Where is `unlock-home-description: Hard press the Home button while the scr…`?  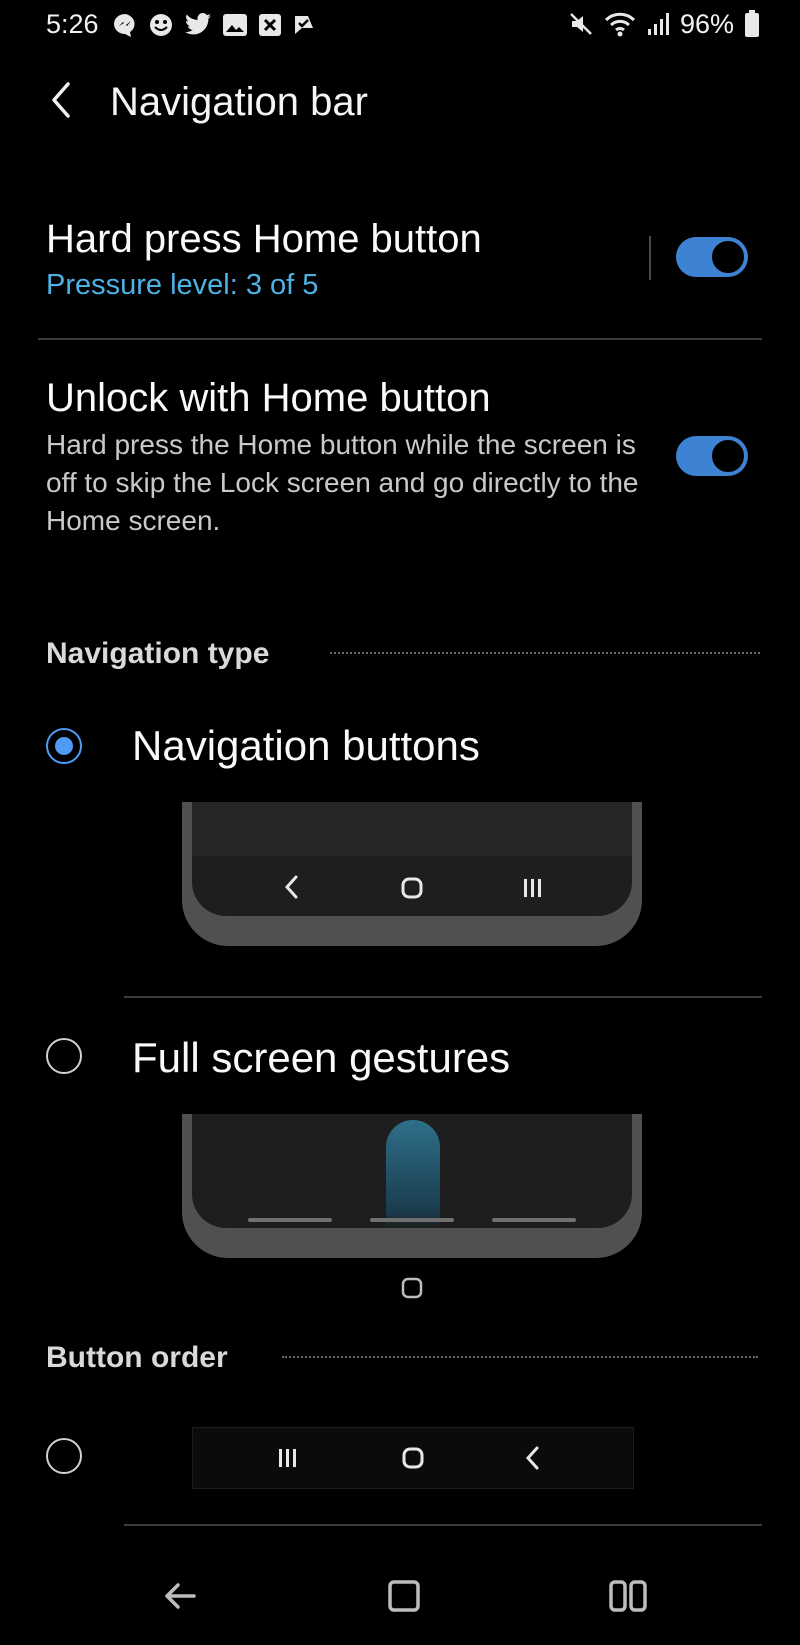
unlock-home-description: Hard press the Home button while the scr… is located at coordinates (342, 482).